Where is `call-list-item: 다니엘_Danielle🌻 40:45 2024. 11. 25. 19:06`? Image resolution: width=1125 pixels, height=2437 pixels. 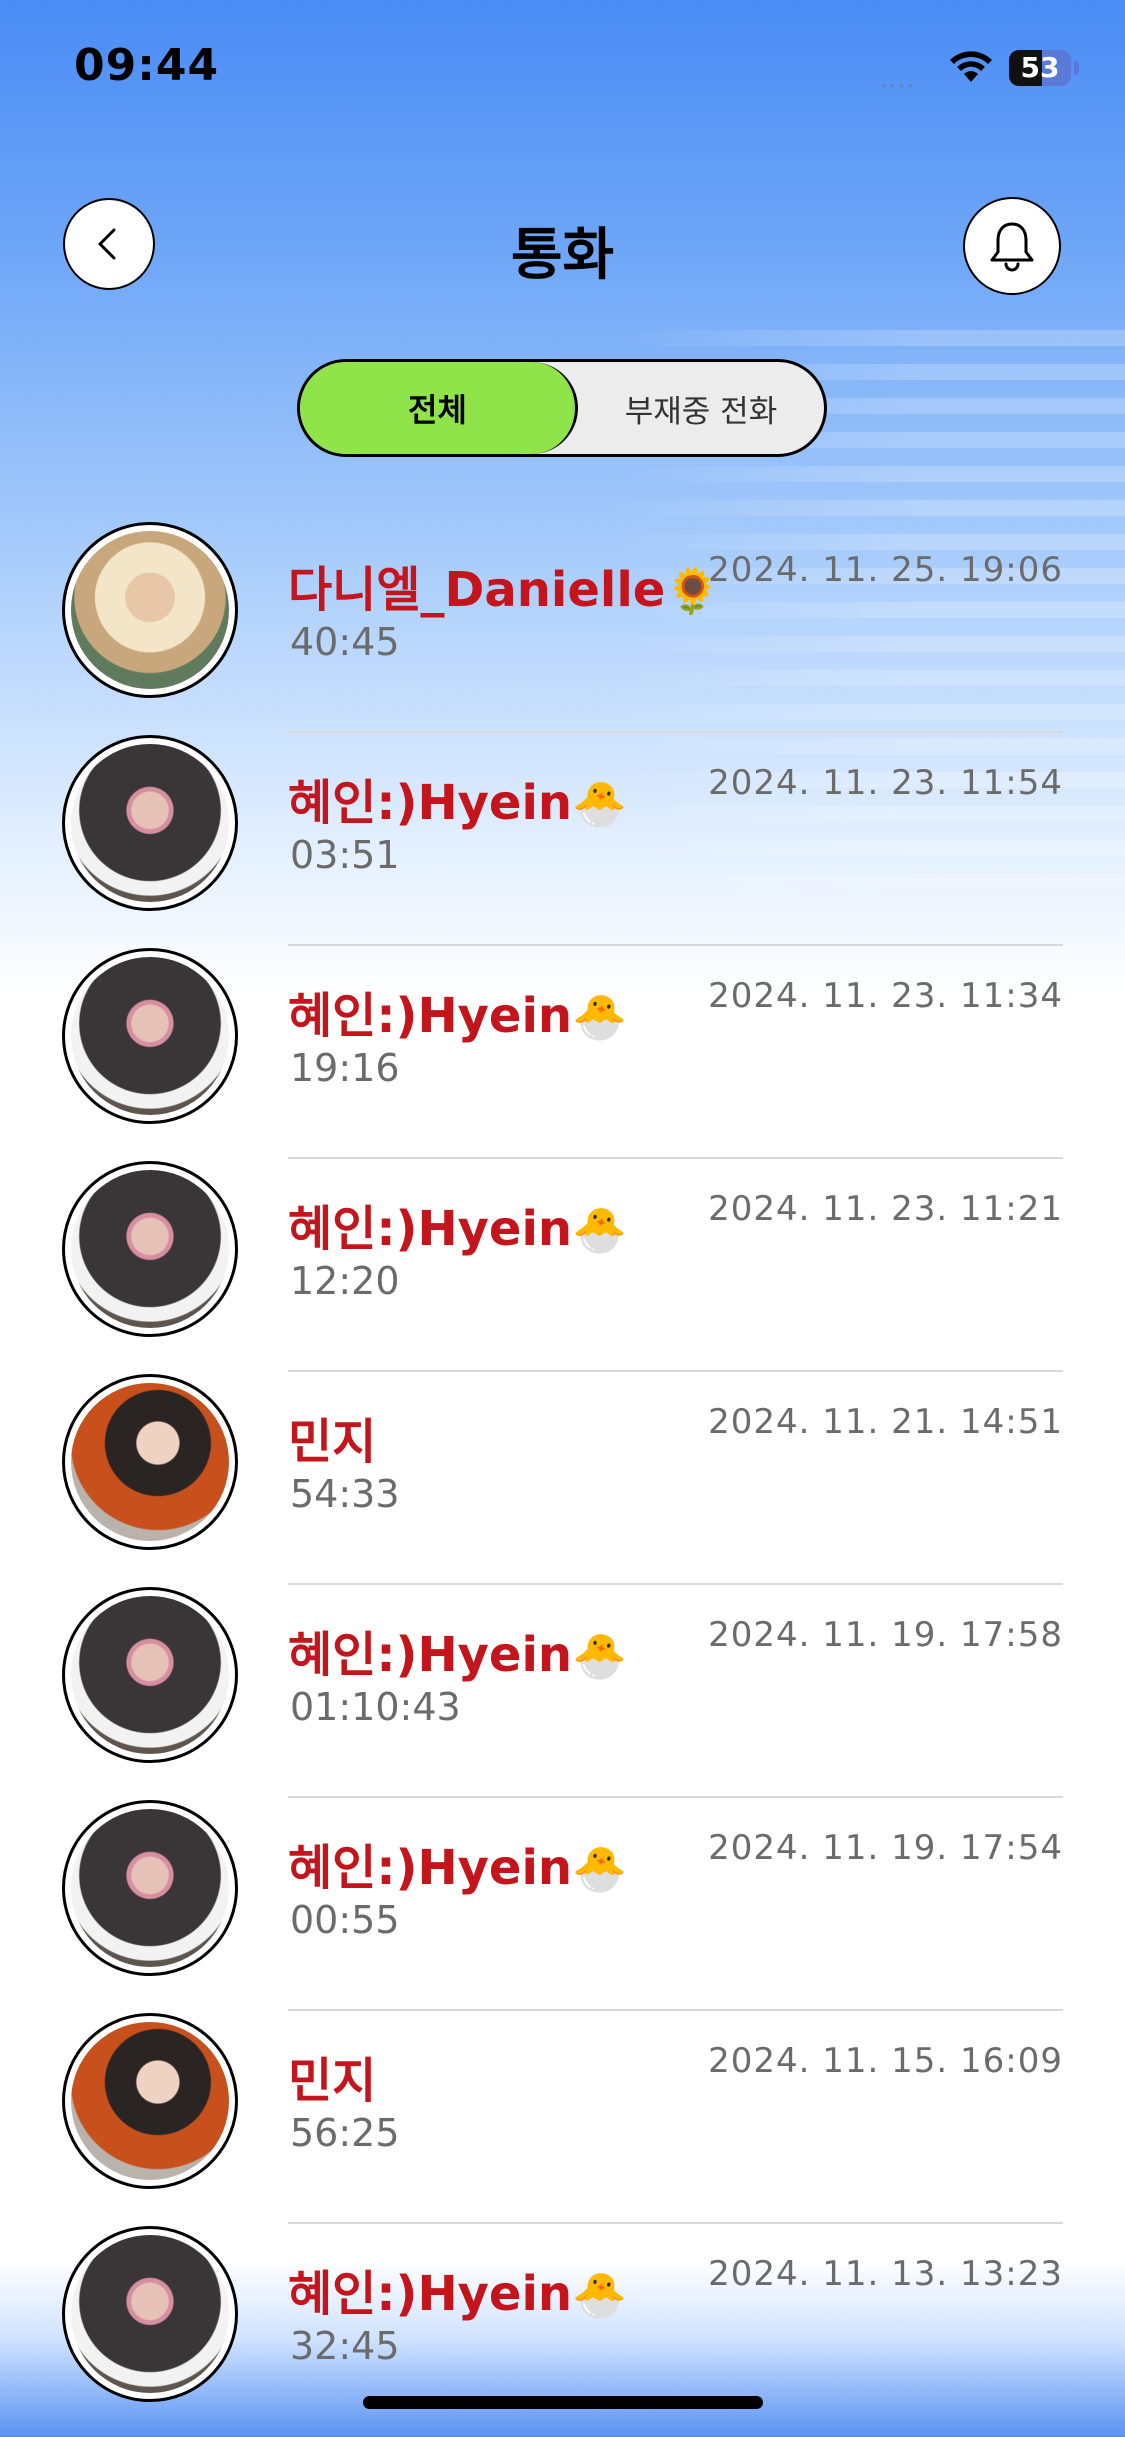 call-list-item: 다니엘_Danielle🌻 40:45 2024. 11. 25. 19:06 is located at coordinates (562, 626).